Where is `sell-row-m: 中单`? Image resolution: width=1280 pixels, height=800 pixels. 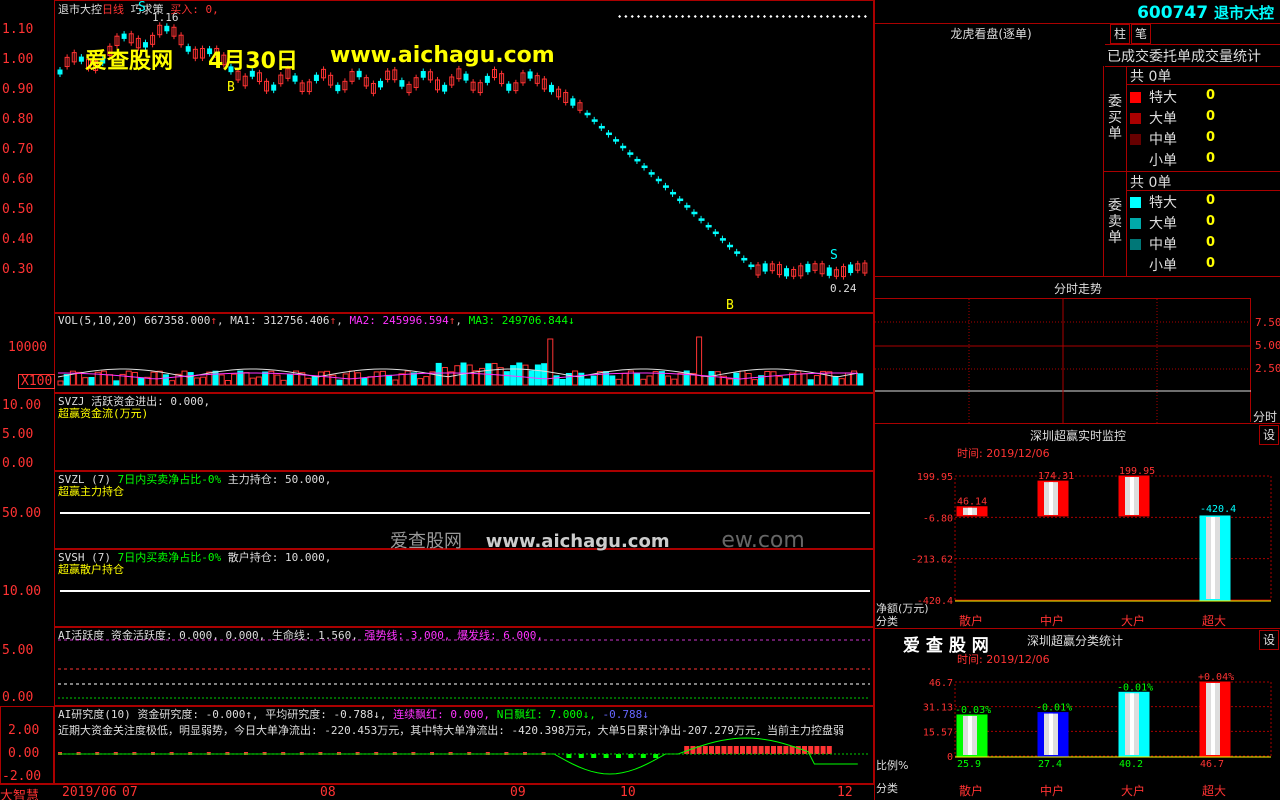
sell-row-m: 中单 is located at coordinates (1153, 244).